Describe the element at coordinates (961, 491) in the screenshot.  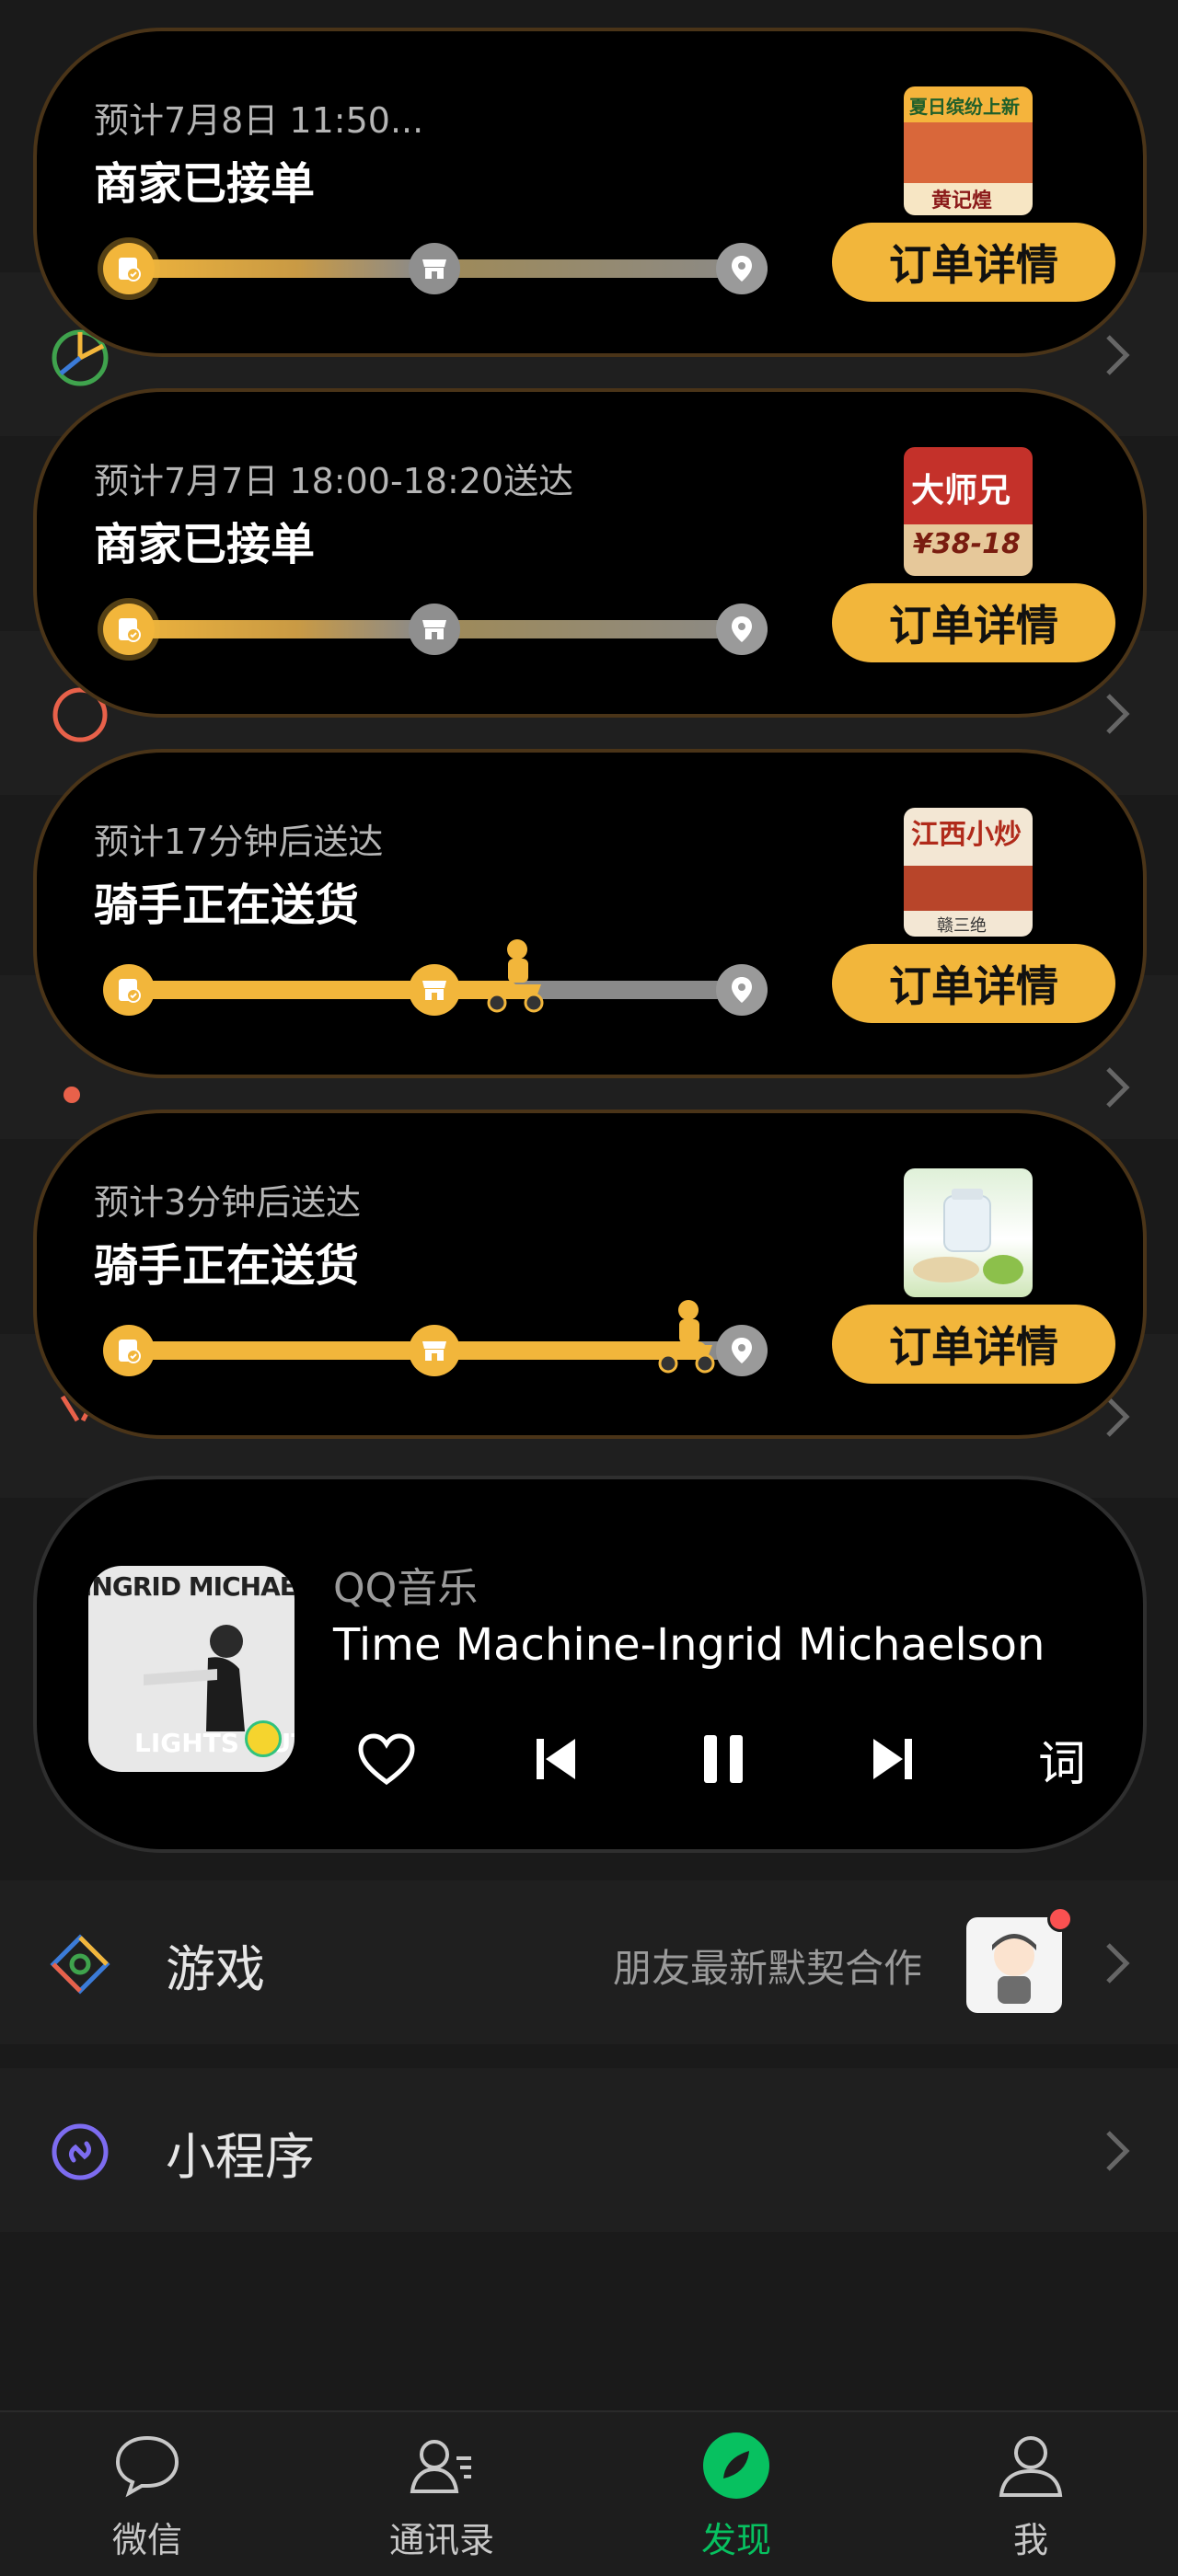
I see `thumbnail-brand-text: 大师兄` at that location.